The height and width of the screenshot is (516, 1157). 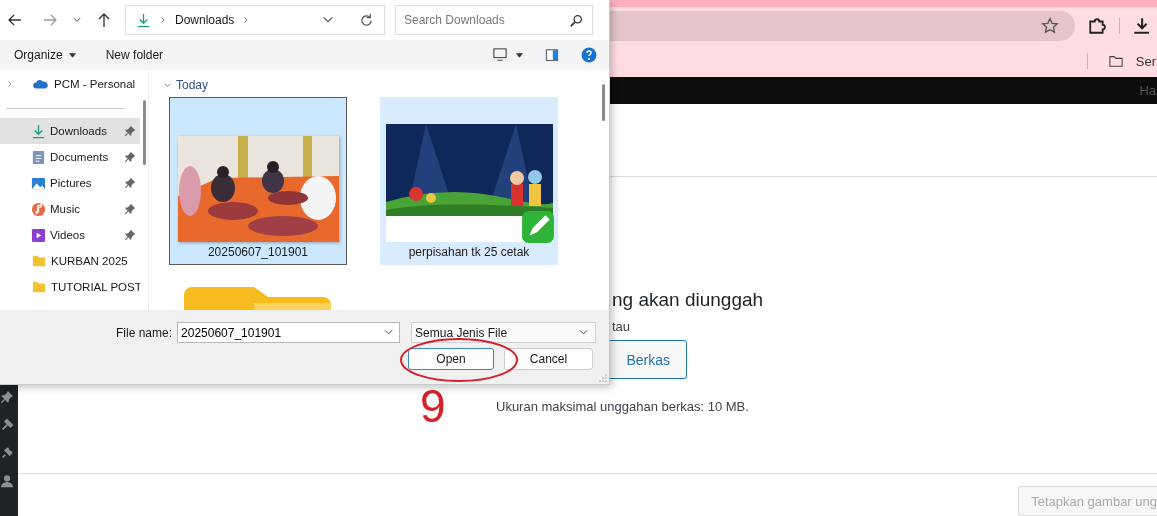 I want to click on max-size-note: Ukuran maksimal unggahan berkas: 10 MB., so click(x=622, y=406).